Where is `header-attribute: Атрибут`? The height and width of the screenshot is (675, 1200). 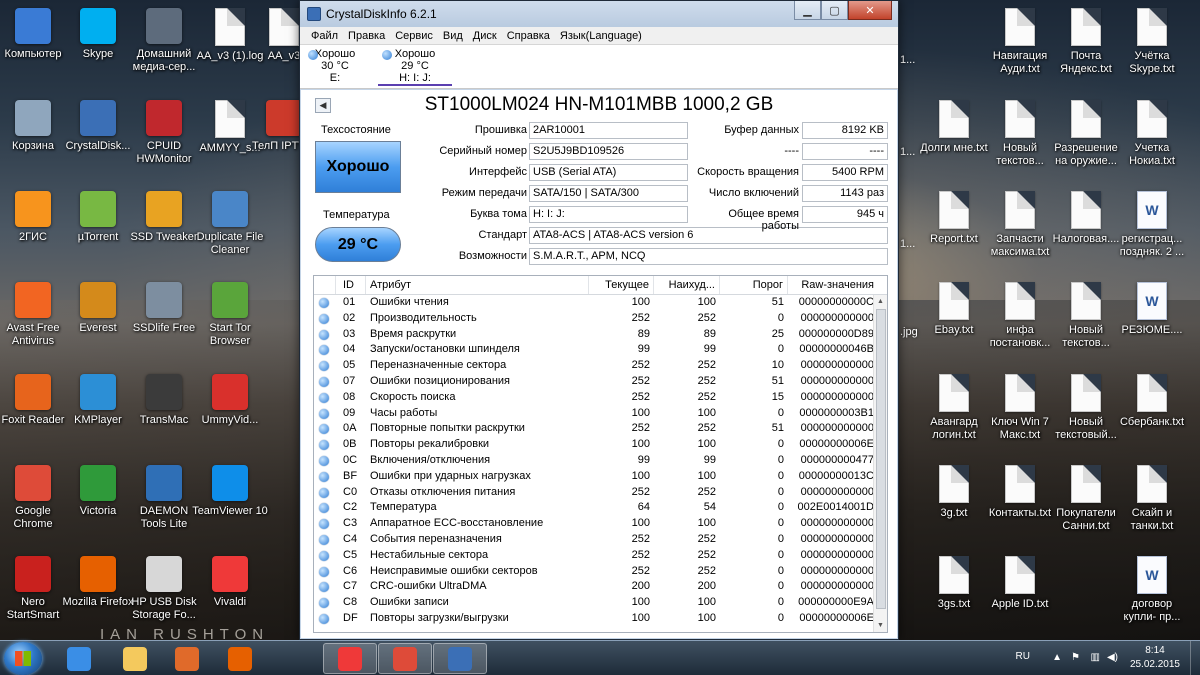 header-attribute: Атрибут is located at coordinates (477, 285).